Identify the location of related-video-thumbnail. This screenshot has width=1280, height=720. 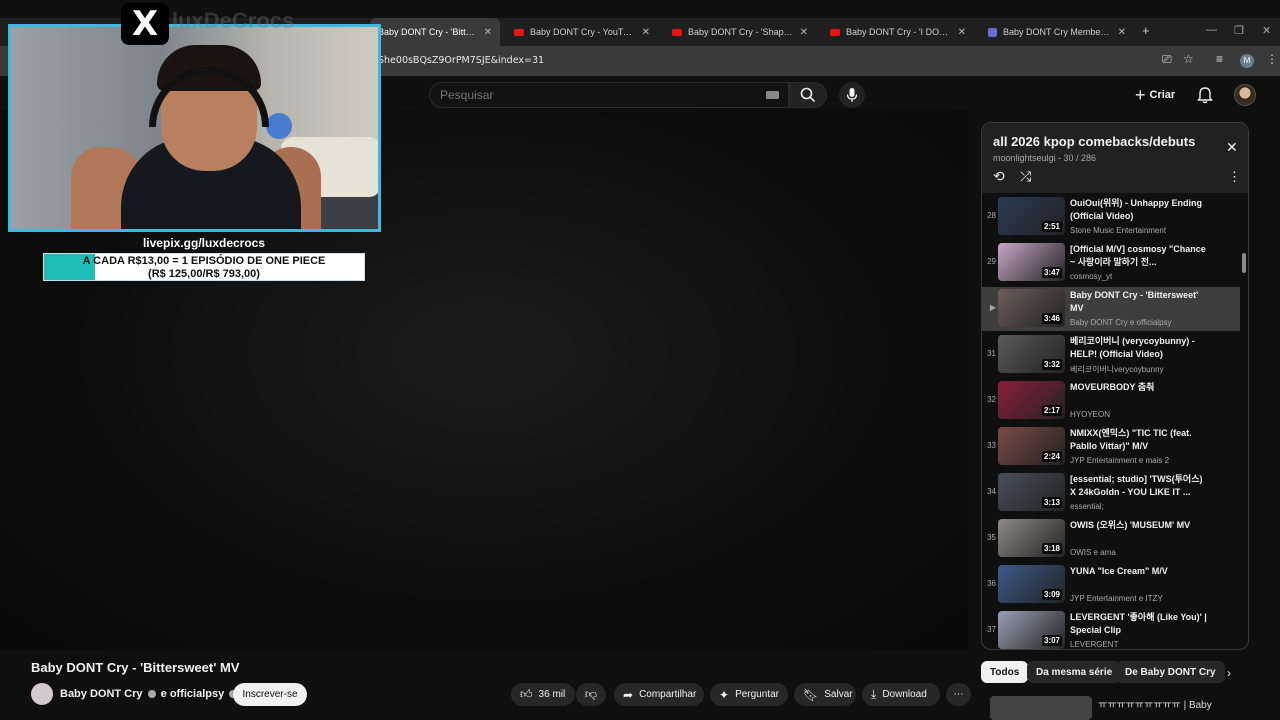
(1041, 708).